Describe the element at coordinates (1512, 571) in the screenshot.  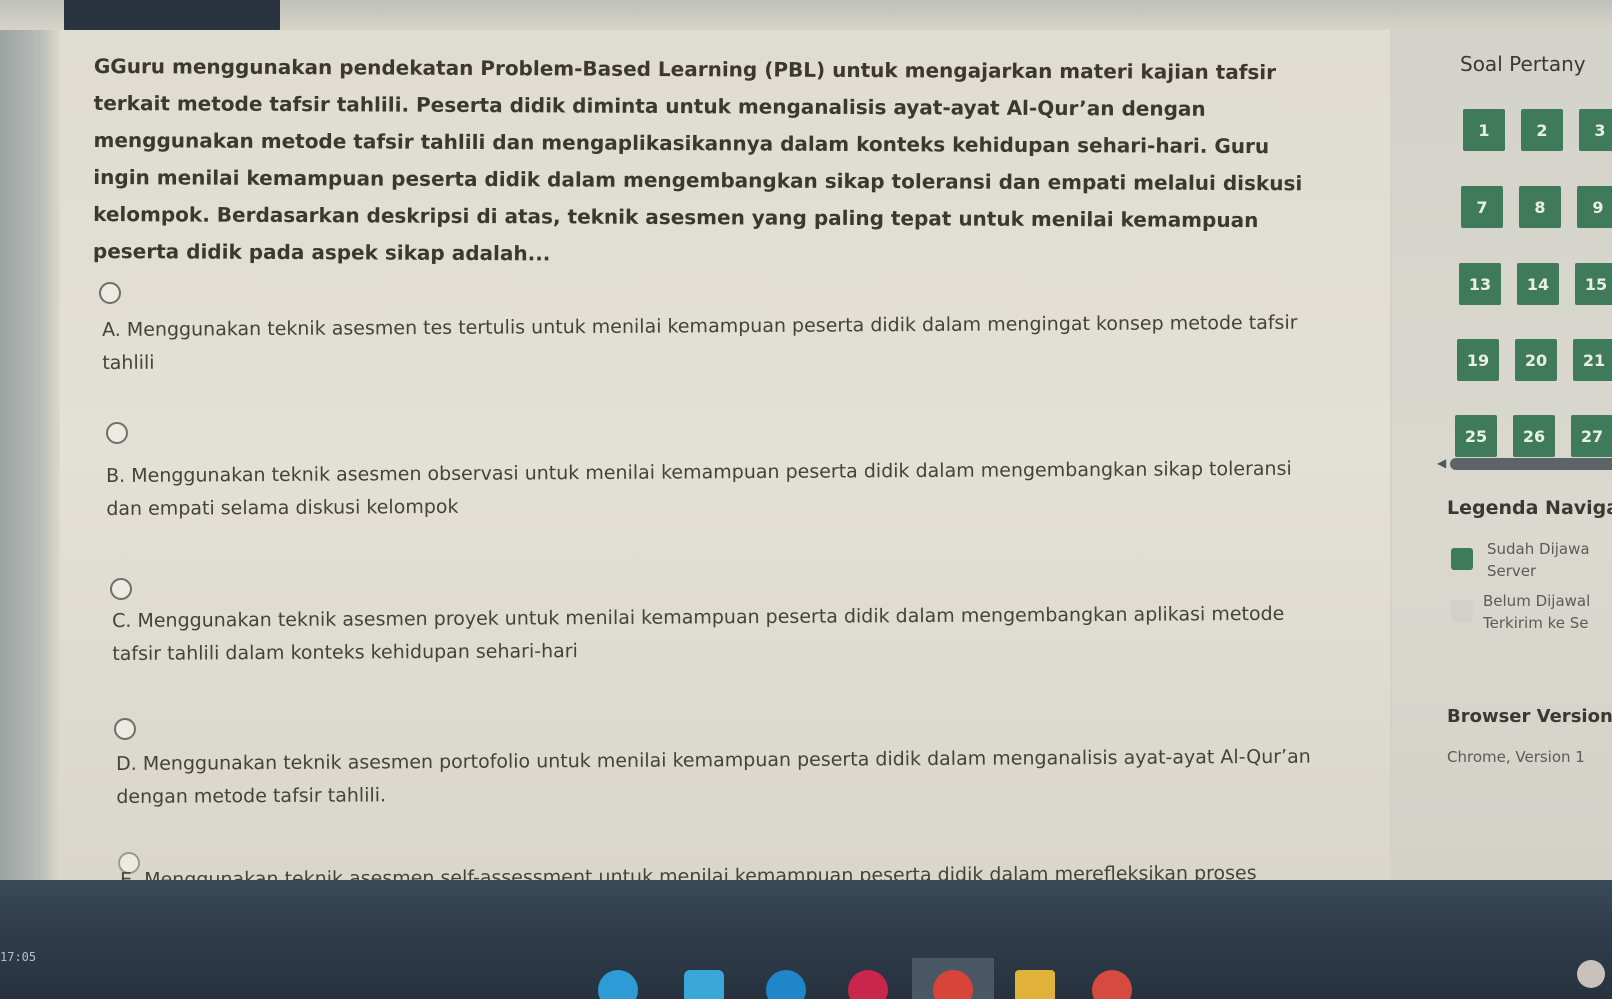
I see `legend-answered-line2: Server` at that location.